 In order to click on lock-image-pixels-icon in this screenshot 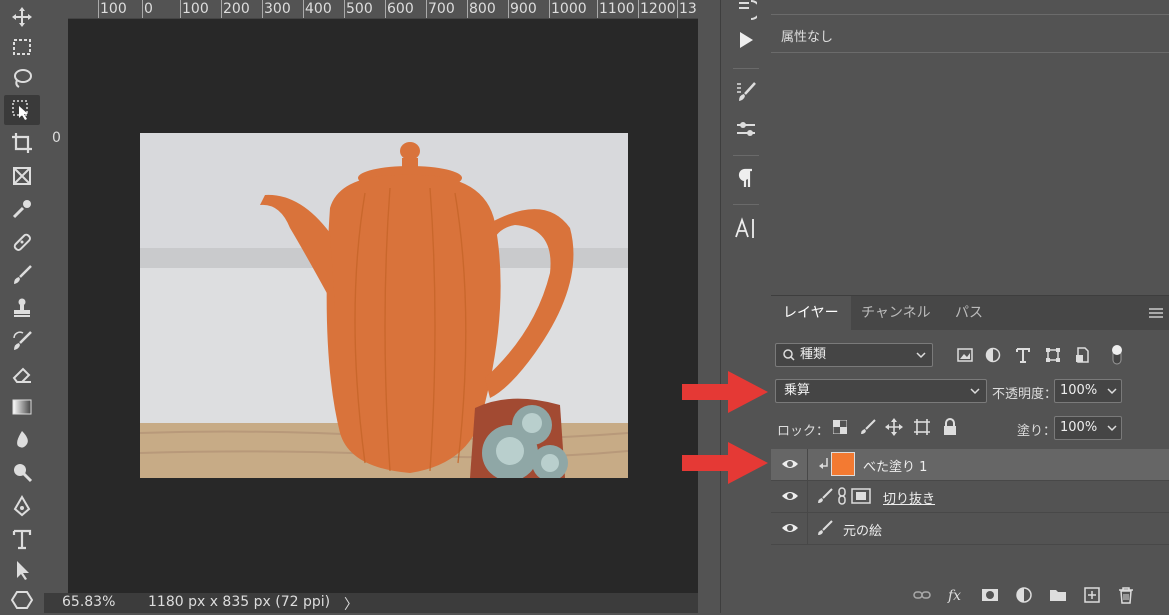, I will do `click(868, 427)`.